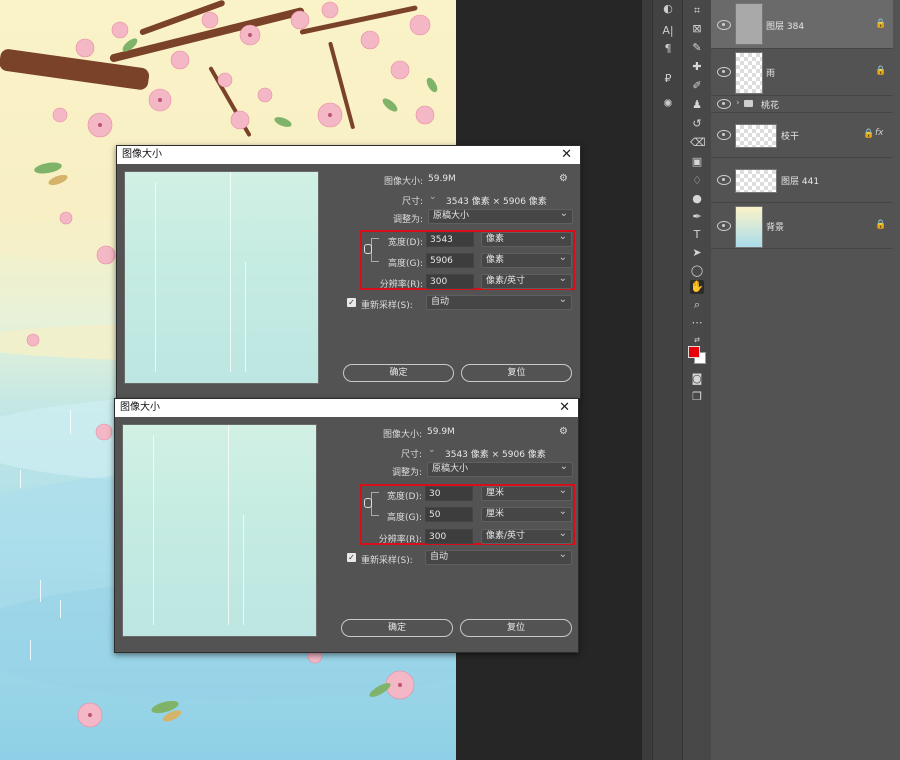 The image size is (900, 760). What do you see at coordinates (697, 162) in the screenshot?
I see `gradient-tool-icon: ▣` at bounding box center [697, 162].